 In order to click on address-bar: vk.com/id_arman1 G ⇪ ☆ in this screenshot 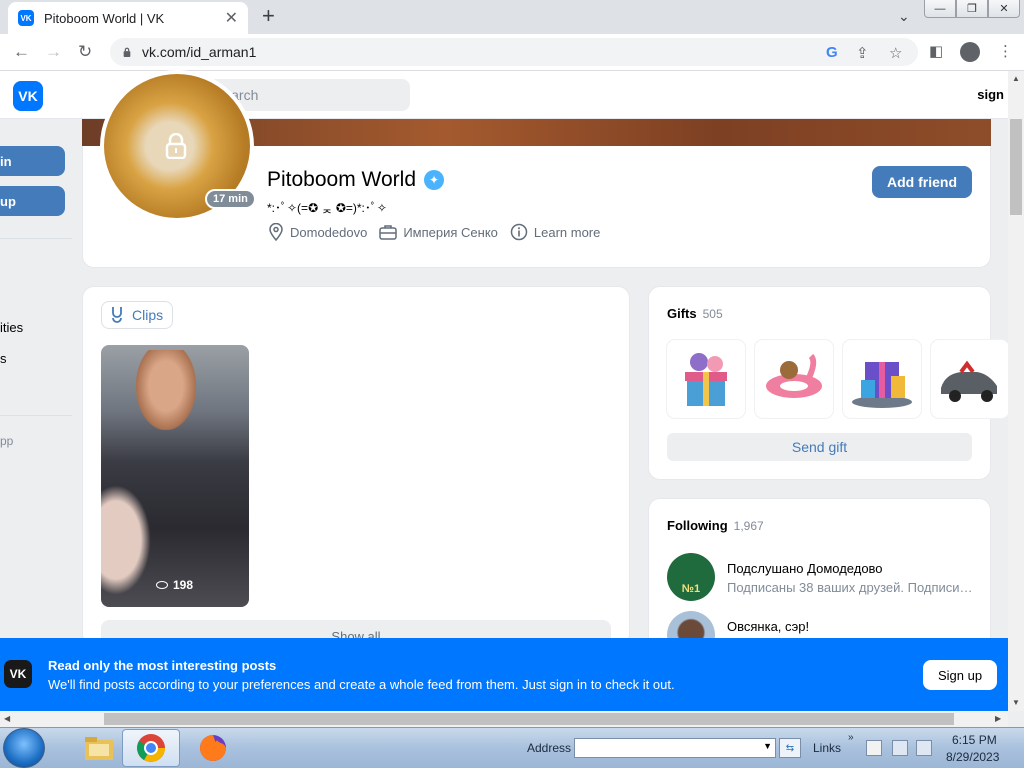, I will do `click(514, 52)`.